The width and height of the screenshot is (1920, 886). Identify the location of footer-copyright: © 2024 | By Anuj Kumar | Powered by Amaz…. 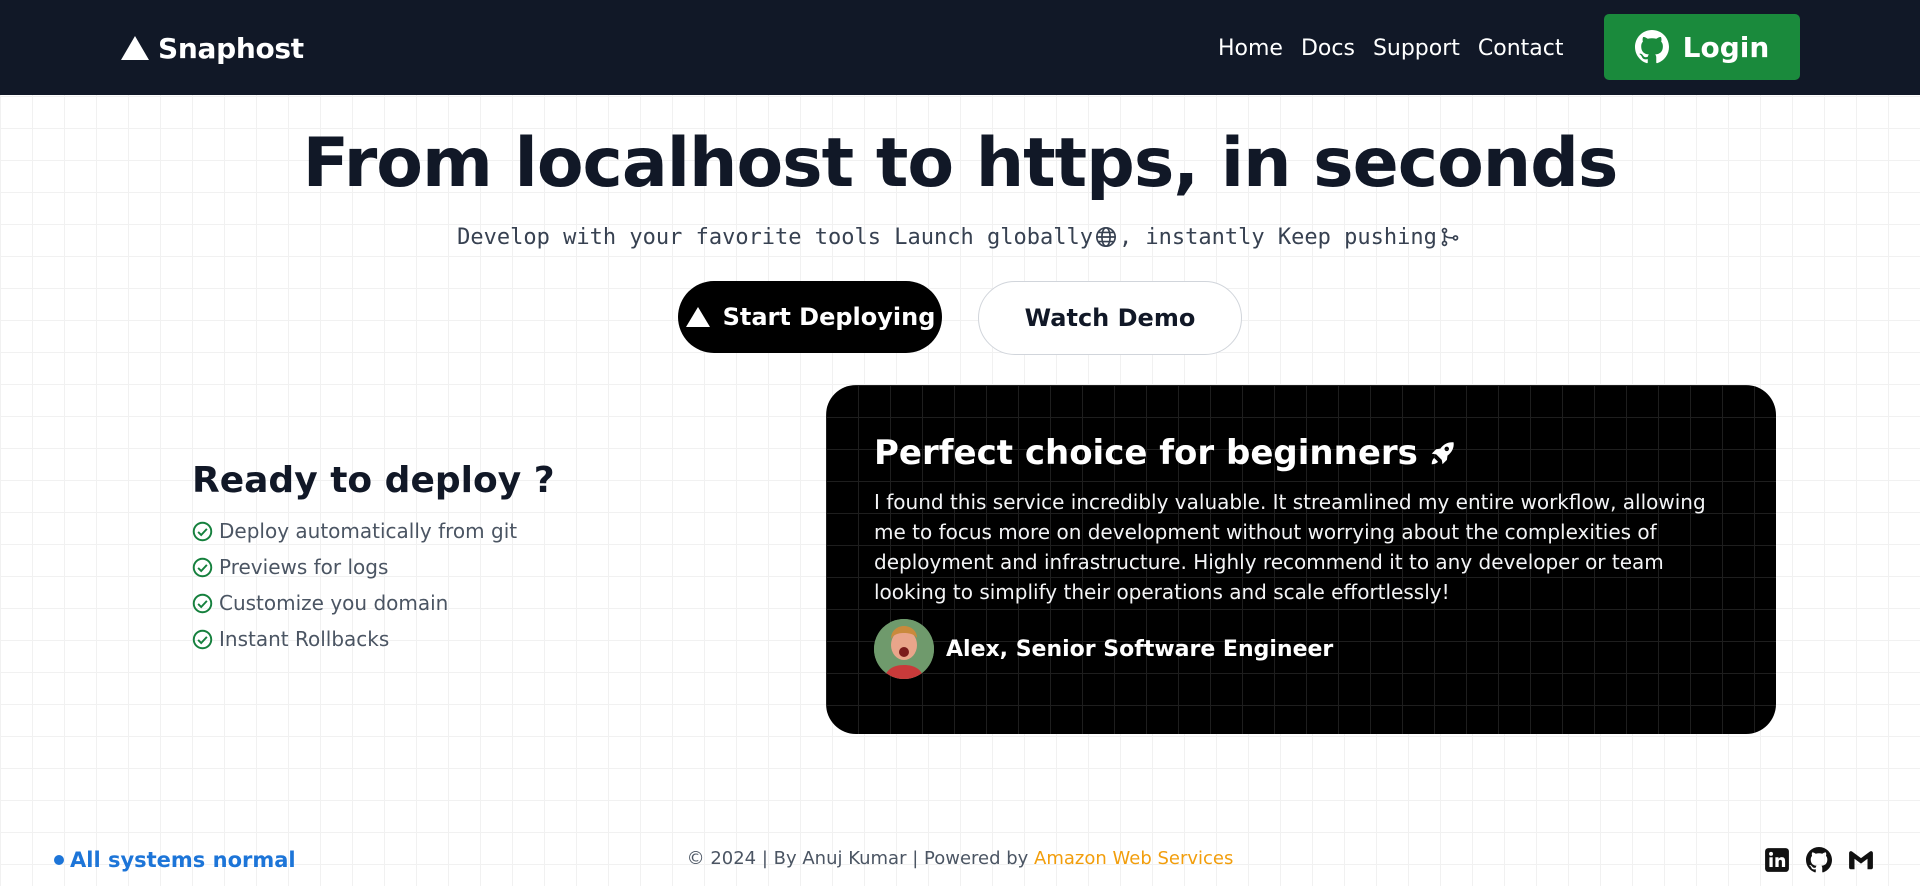
(960, 858).